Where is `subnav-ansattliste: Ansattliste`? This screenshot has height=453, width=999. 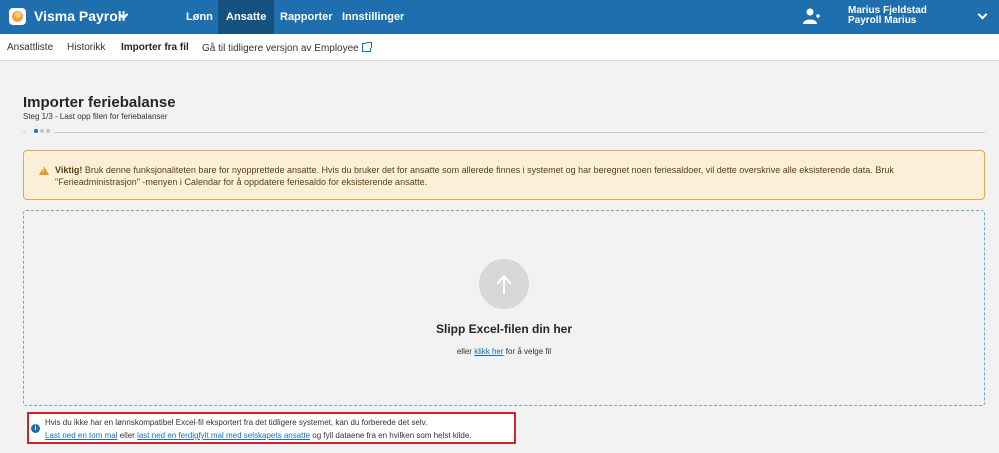 subnav-ansattliste: Ansattliste is located at coordinates (30, 47).